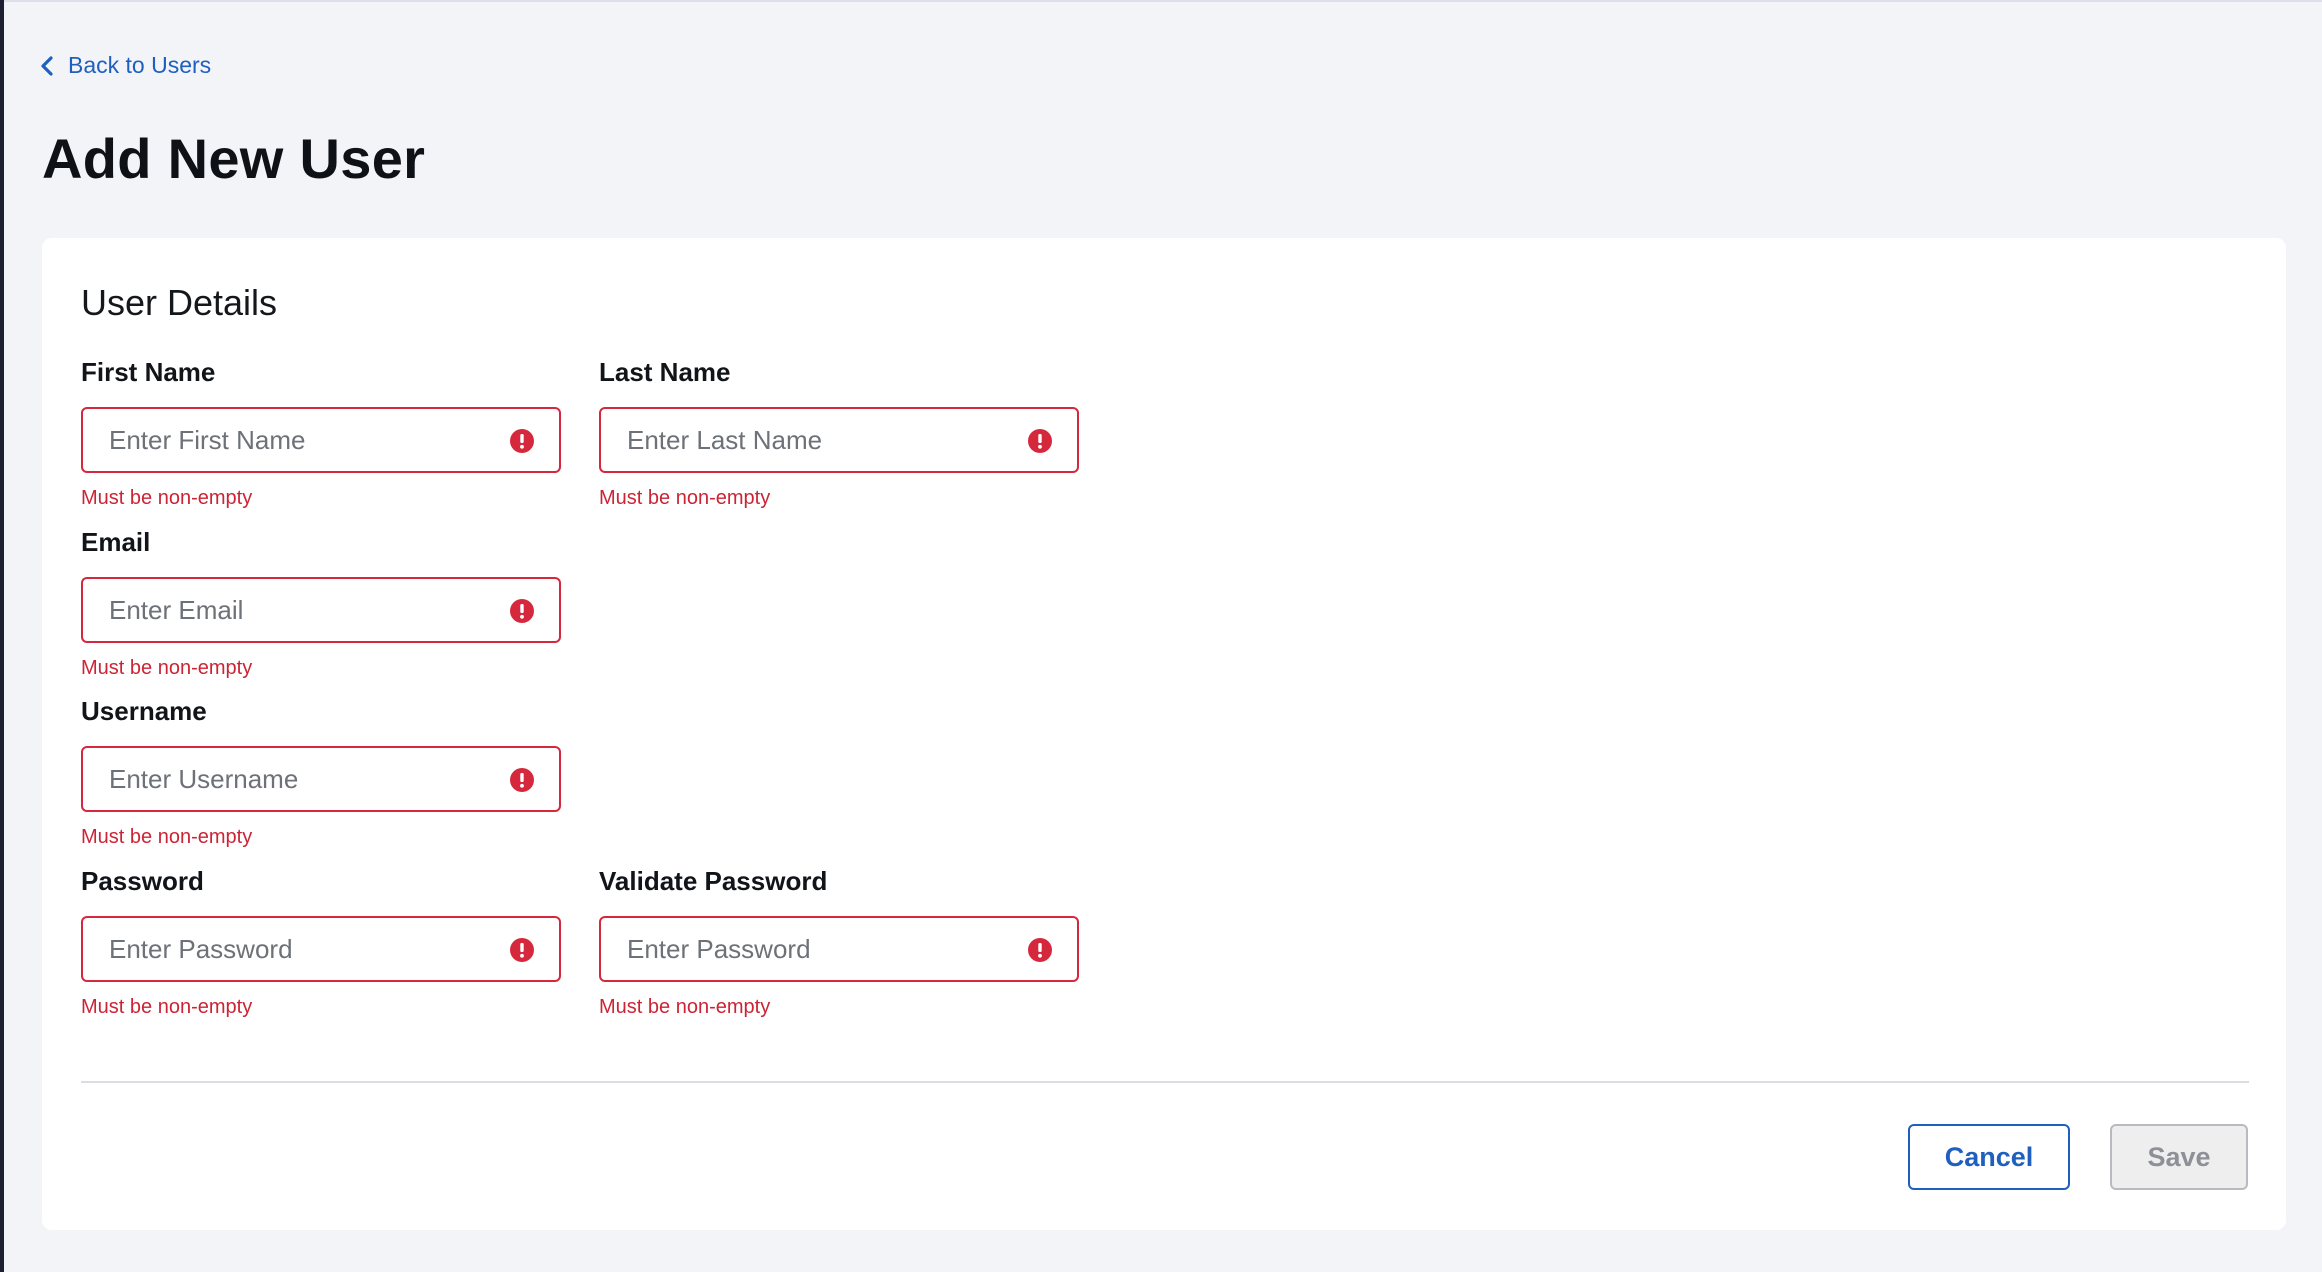  I want to click on email-label: Email, so click(116, 542).